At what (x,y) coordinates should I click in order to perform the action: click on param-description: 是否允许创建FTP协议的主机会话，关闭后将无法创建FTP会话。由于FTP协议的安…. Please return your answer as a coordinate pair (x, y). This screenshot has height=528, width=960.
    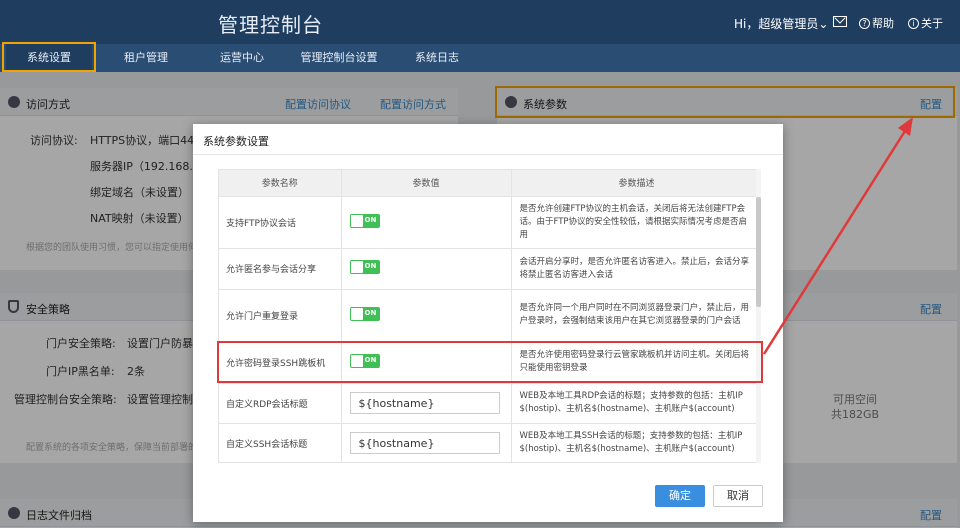
    Looking at the image, I should click on (635, 222).